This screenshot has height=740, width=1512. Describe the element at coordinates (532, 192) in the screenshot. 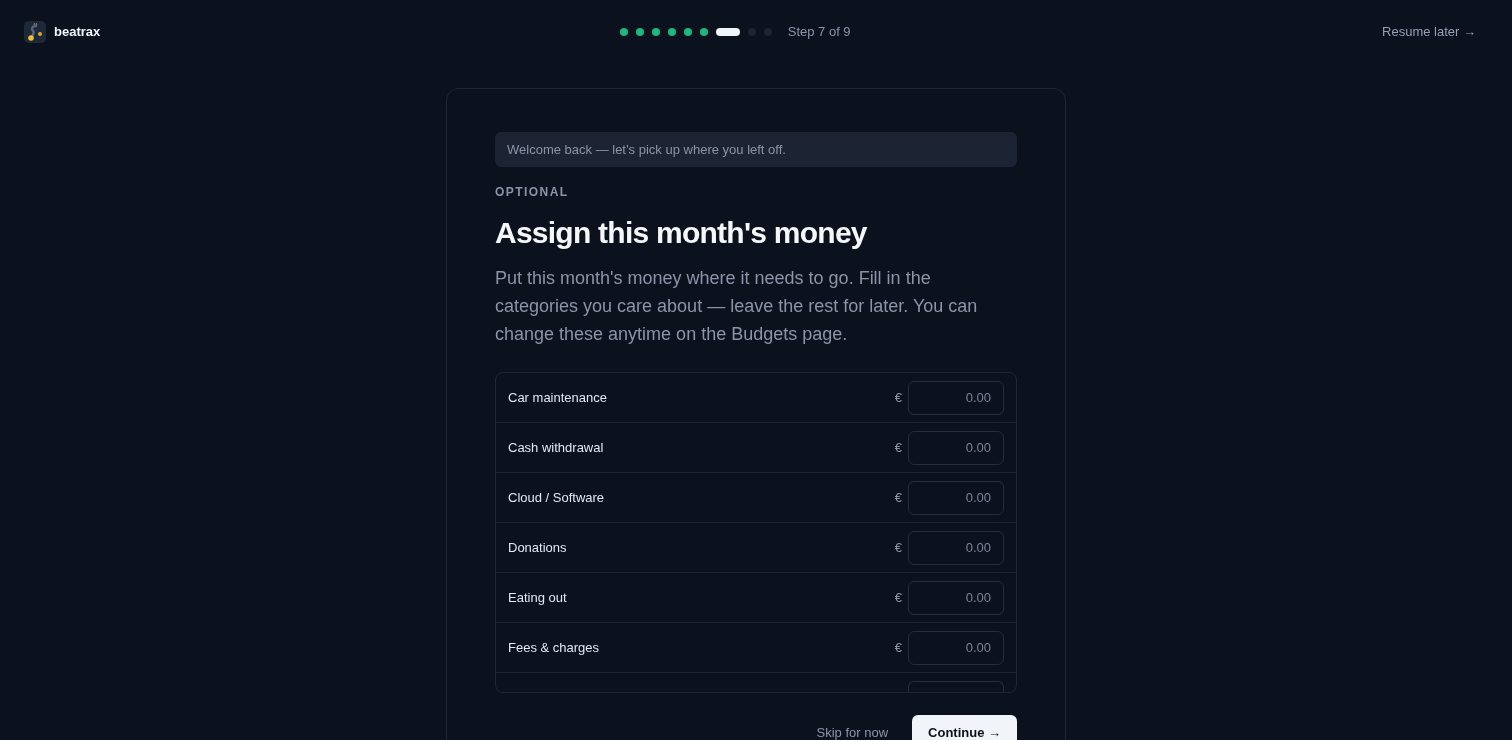

I see `optional-label: OPTIONAL` at that location.